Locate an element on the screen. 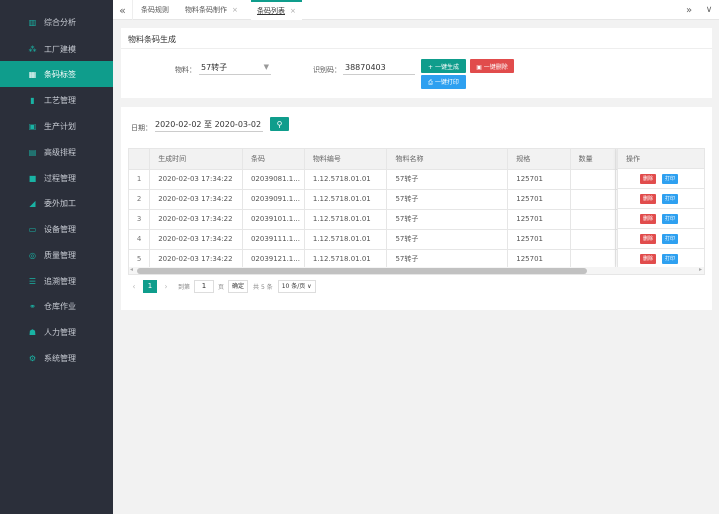 This screenshot has height=514, width=719. sidebar-item-label: 高级排程 is located at coordinates (60, 152).